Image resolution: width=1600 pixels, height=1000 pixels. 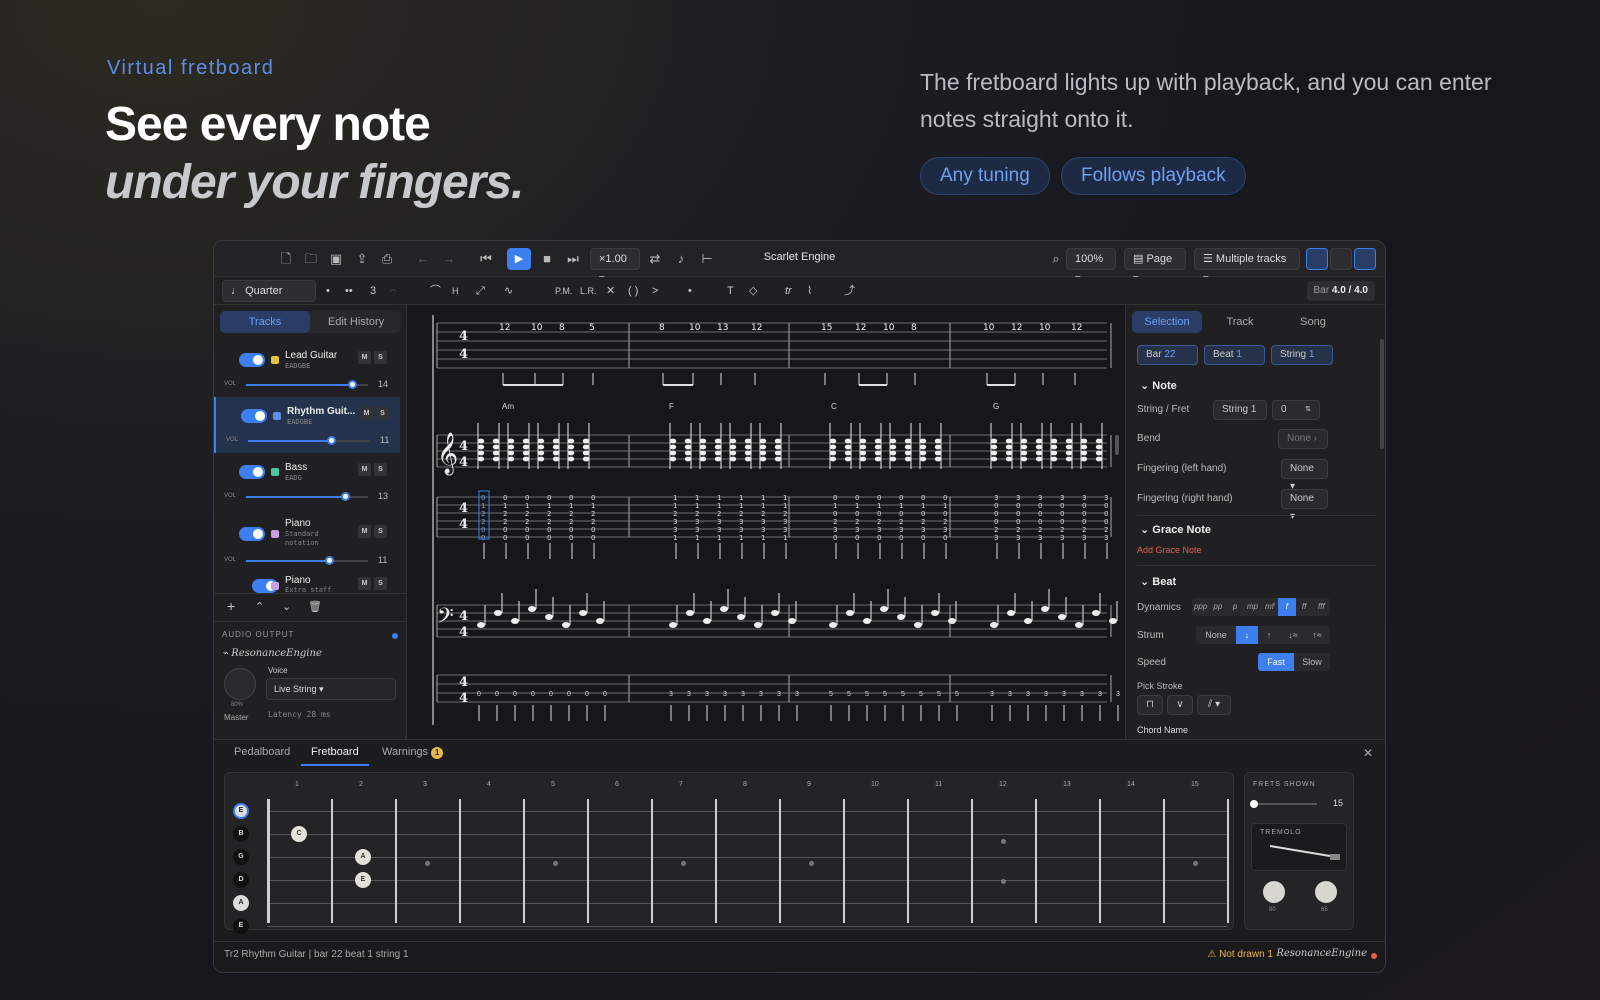 What do you see at coordinates (1155, 266) in the screenshot?
I see `view-mode-dropdown: ▤ Page ▾` at bounding box center [1155, 266].